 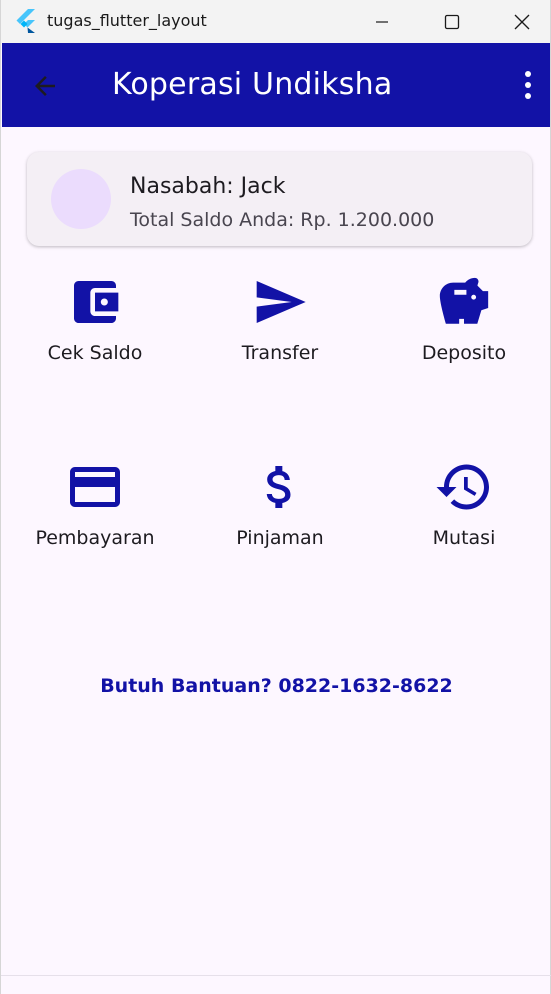 What do you see at coordinates (462, 487) in the screenshot?
I see `history-icon` at bounding box center [462, 487].